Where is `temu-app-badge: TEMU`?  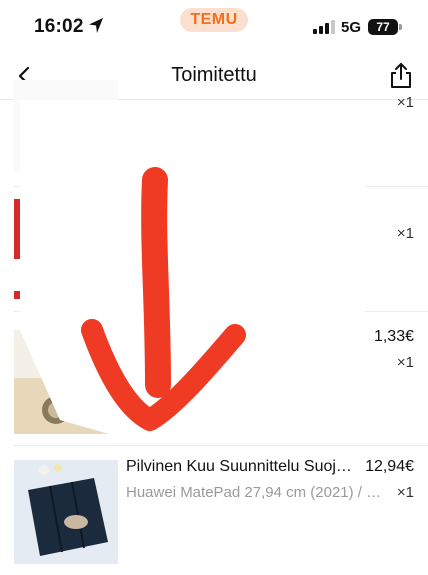
temu-app-badge: TEMU is located at coordinates (214, 20).